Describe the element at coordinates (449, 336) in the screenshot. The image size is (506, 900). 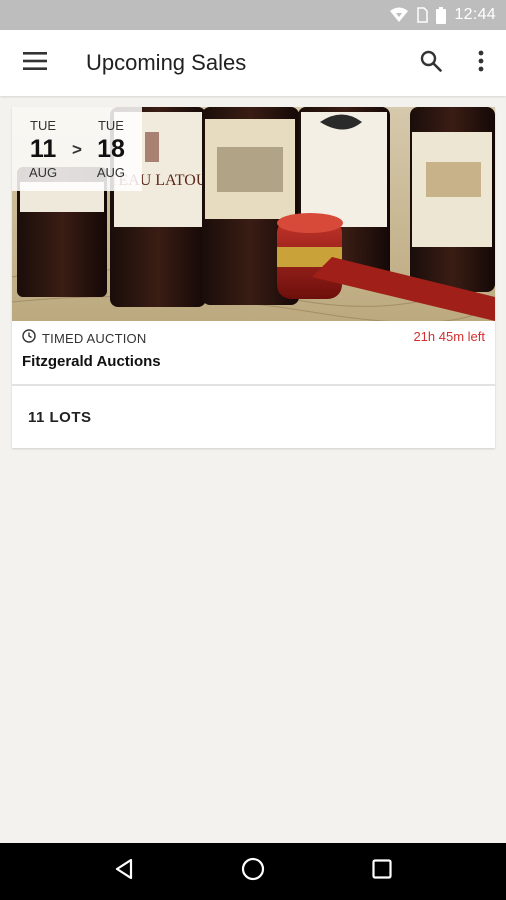
I see `time-left: 21h 45m left` at that location.